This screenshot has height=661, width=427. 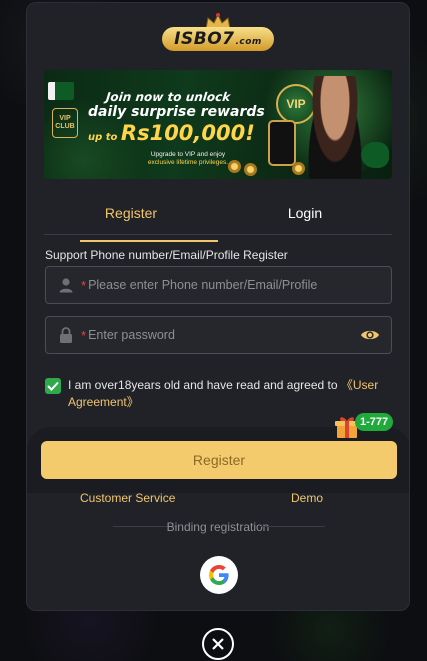 I want to click on bonus-badge: 1-777, so click(x=374, y=422).